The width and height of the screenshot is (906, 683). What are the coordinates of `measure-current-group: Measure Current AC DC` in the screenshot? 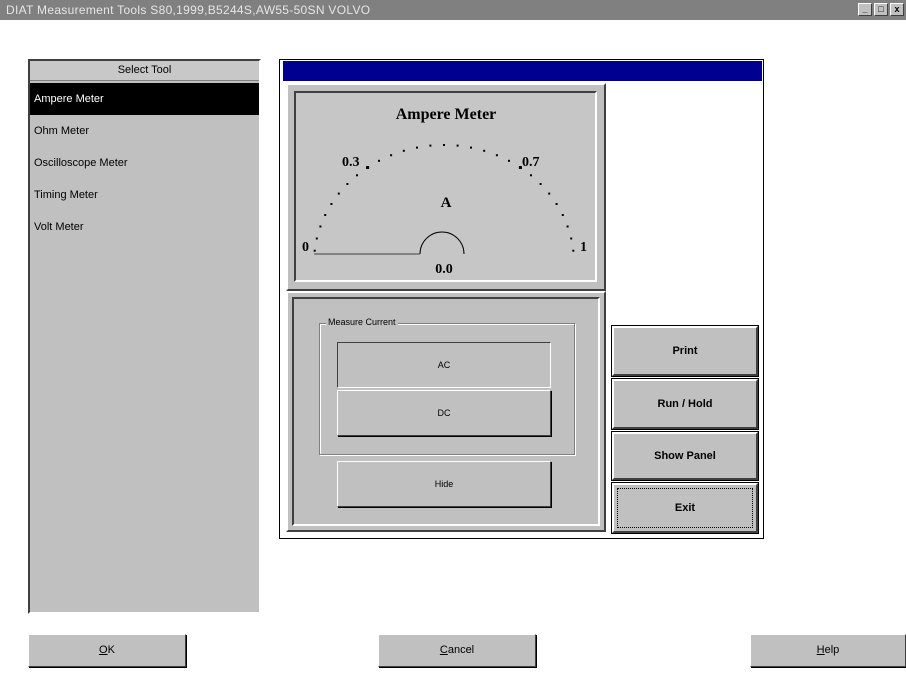 It's located at (447, 386).